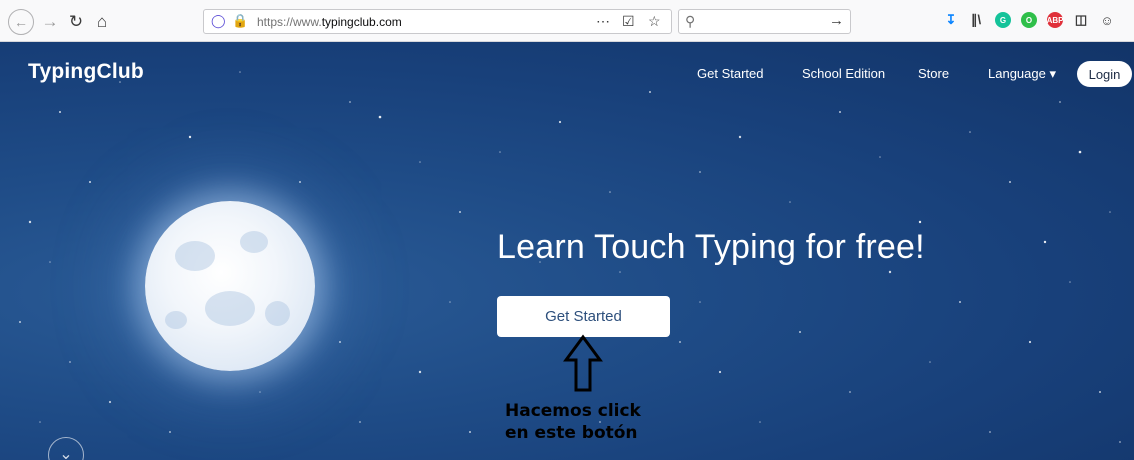 This screenshot has height=460, width=1134. I want to click on address-bar: ◯ 🔒 https://www.typingclub.com ⋯ ☑ ☆, so click(437, 21).